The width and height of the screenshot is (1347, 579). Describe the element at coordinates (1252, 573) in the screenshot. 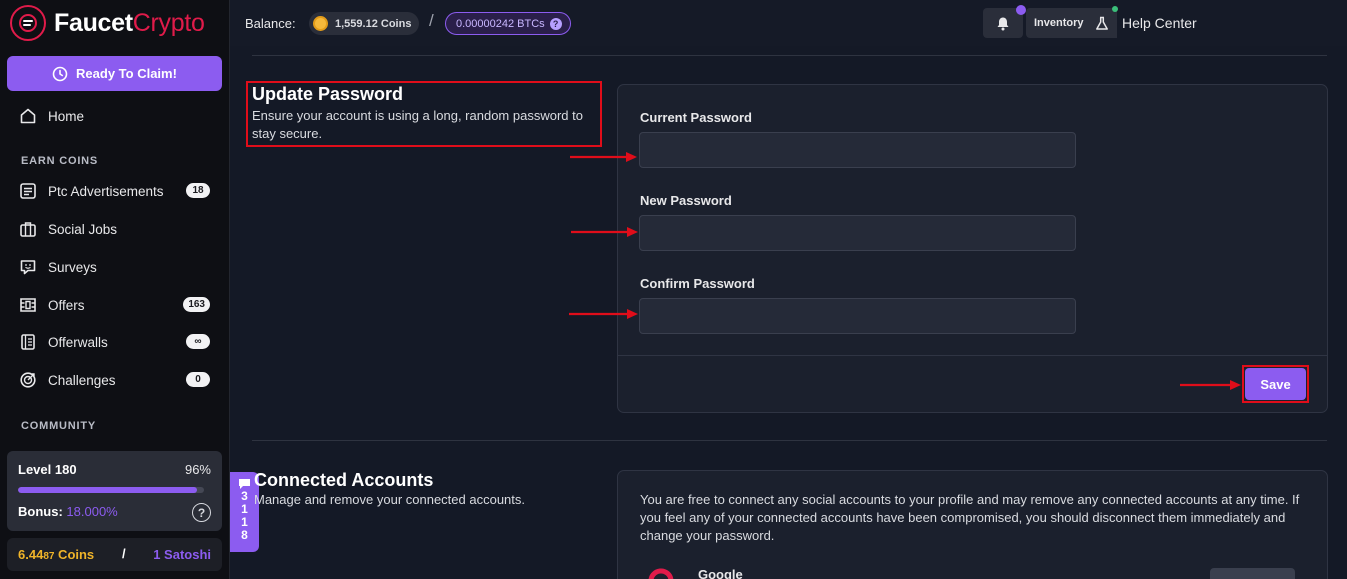

I see `google-connect-button` at that location.